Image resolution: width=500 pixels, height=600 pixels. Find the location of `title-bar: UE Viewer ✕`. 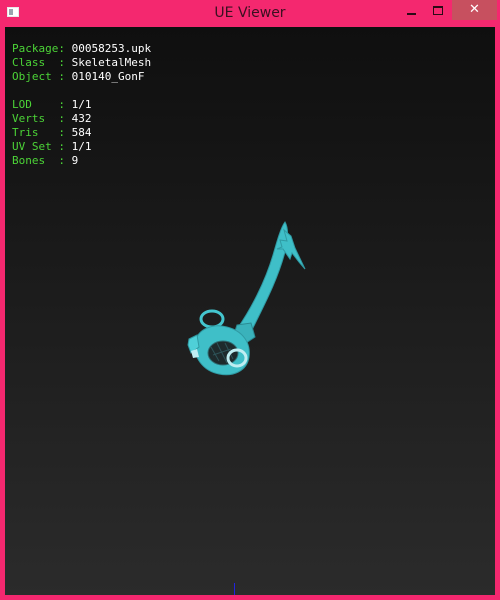

title-bar: UE Viewer ✕ is located at coordinates (250, 13).